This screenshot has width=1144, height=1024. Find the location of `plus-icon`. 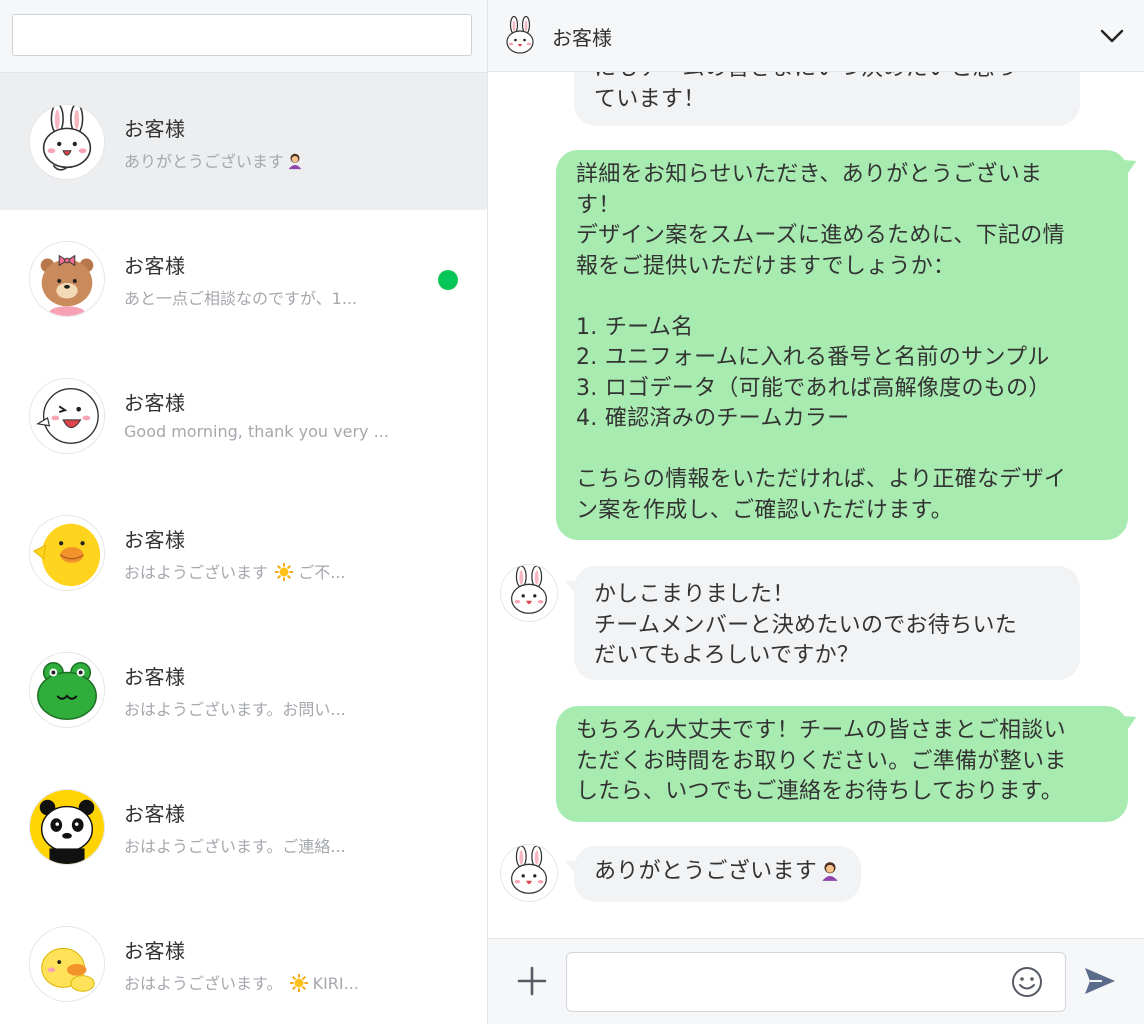

plus-icon is located at coordinates (532, 981).